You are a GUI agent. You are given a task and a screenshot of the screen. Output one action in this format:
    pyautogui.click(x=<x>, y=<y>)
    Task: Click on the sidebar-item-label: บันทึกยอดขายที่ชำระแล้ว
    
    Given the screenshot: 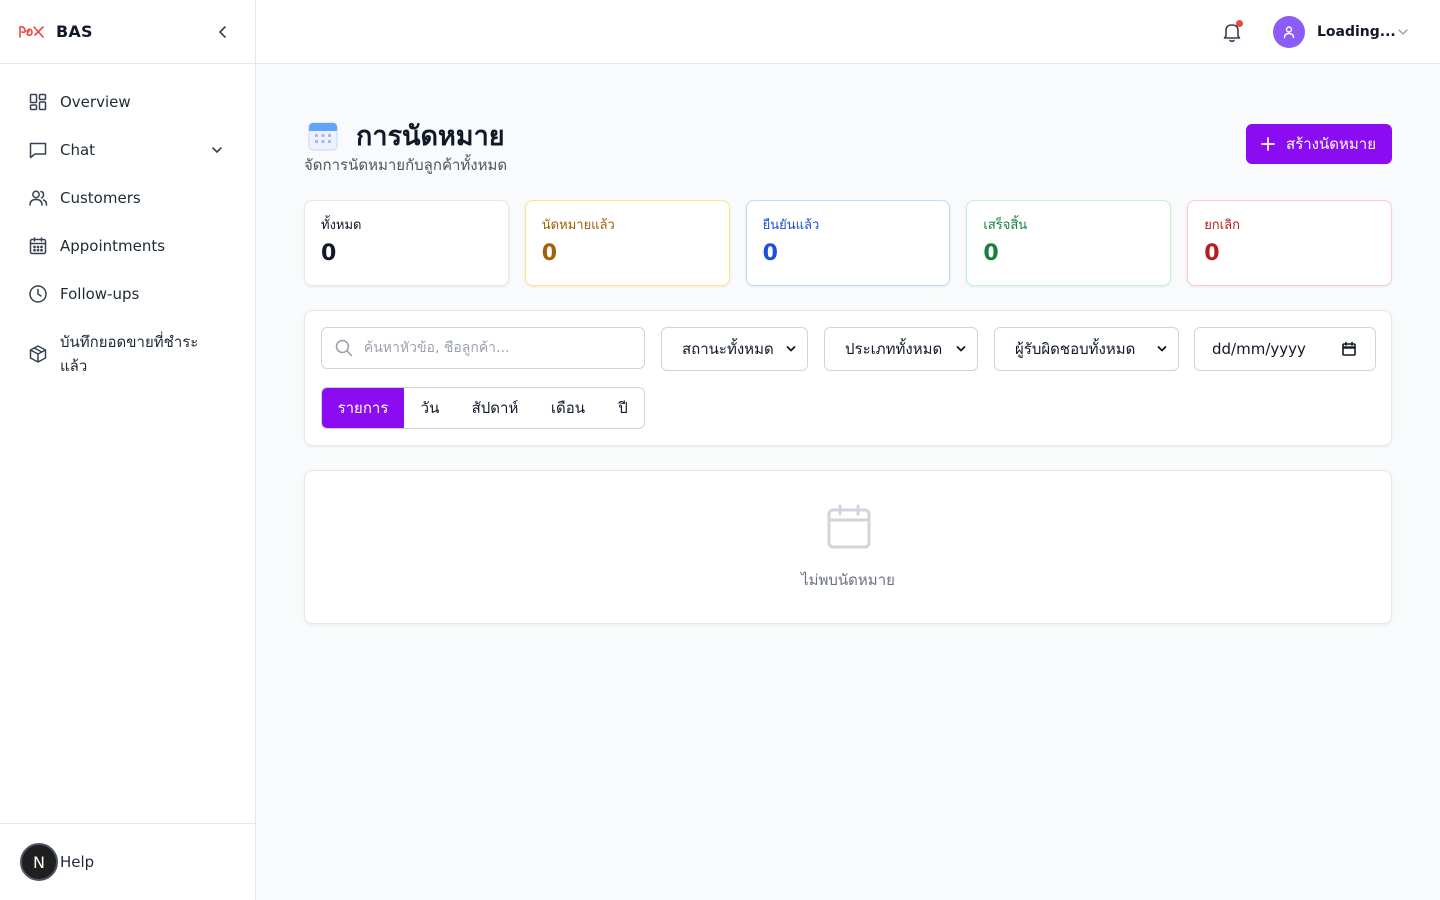 What is the action you would take?
    pyautogui.click(x=129, y=354)
    